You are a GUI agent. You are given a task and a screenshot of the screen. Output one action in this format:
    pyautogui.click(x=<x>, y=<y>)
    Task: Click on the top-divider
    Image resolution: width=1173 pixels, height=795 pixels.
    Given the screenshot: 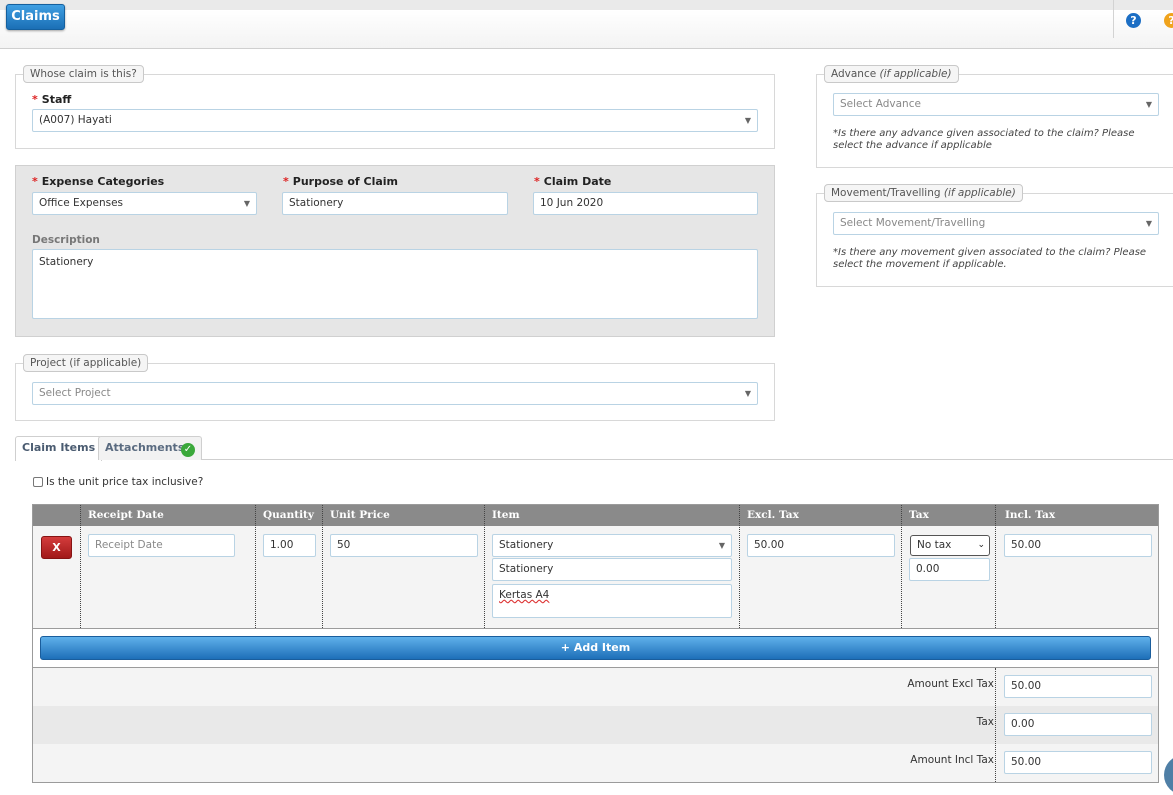 What is the action you would take?
    pyautogui.click(x=1113, y=19)
    